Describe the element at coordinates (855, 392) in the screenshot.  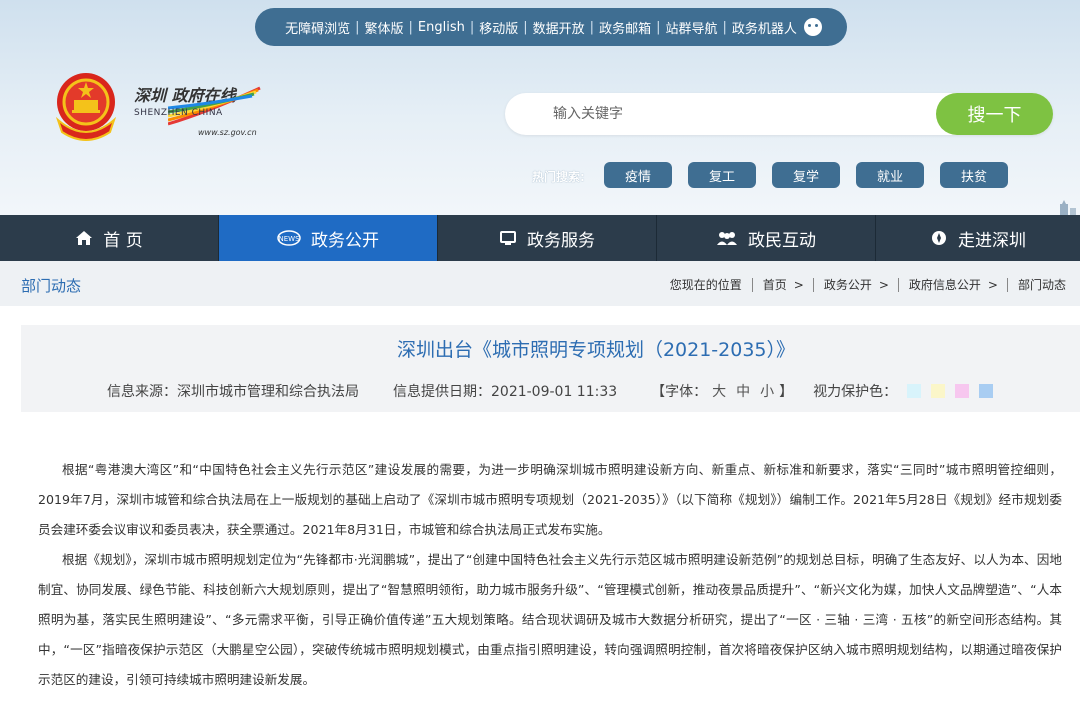
I see `eye-protect-label: 视力保护色：` at that location.